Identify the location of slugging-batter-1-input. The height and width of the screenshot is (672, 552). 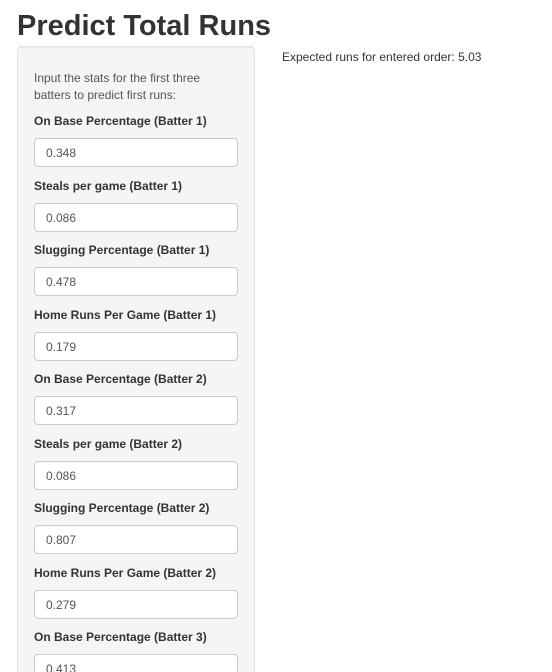
(136, 281).